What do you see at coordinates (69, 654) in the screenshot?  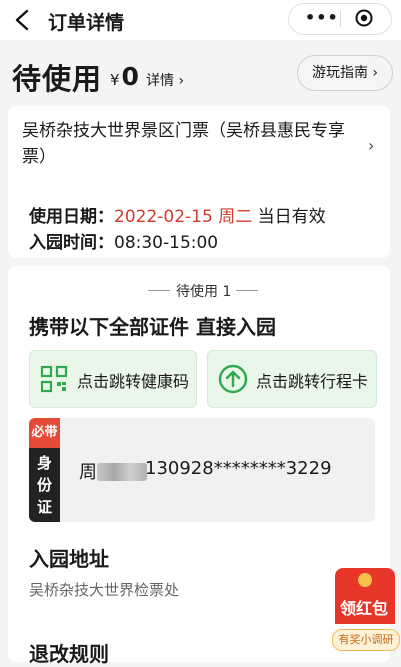 I see `refund-rules-title: 退改规则` at bounding box center [69, 654].